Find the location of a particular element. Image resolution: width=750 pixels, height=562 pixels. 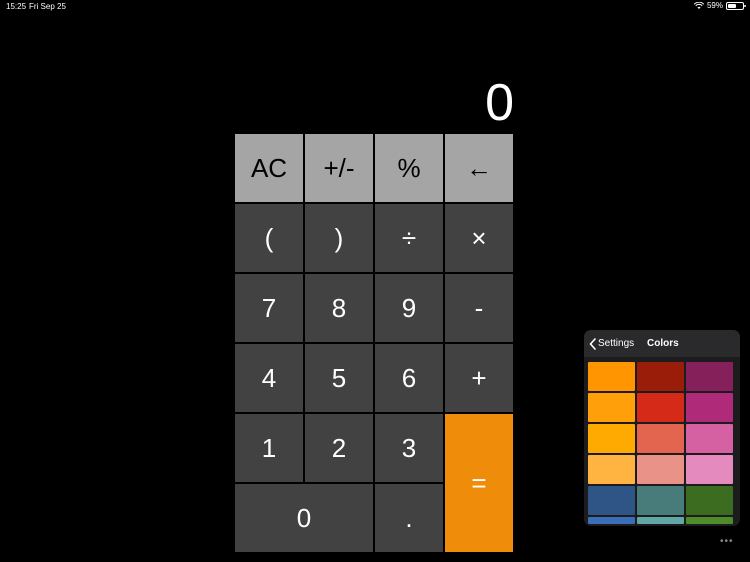

digit-9-button: 9 is located at coordinates (409, 308).